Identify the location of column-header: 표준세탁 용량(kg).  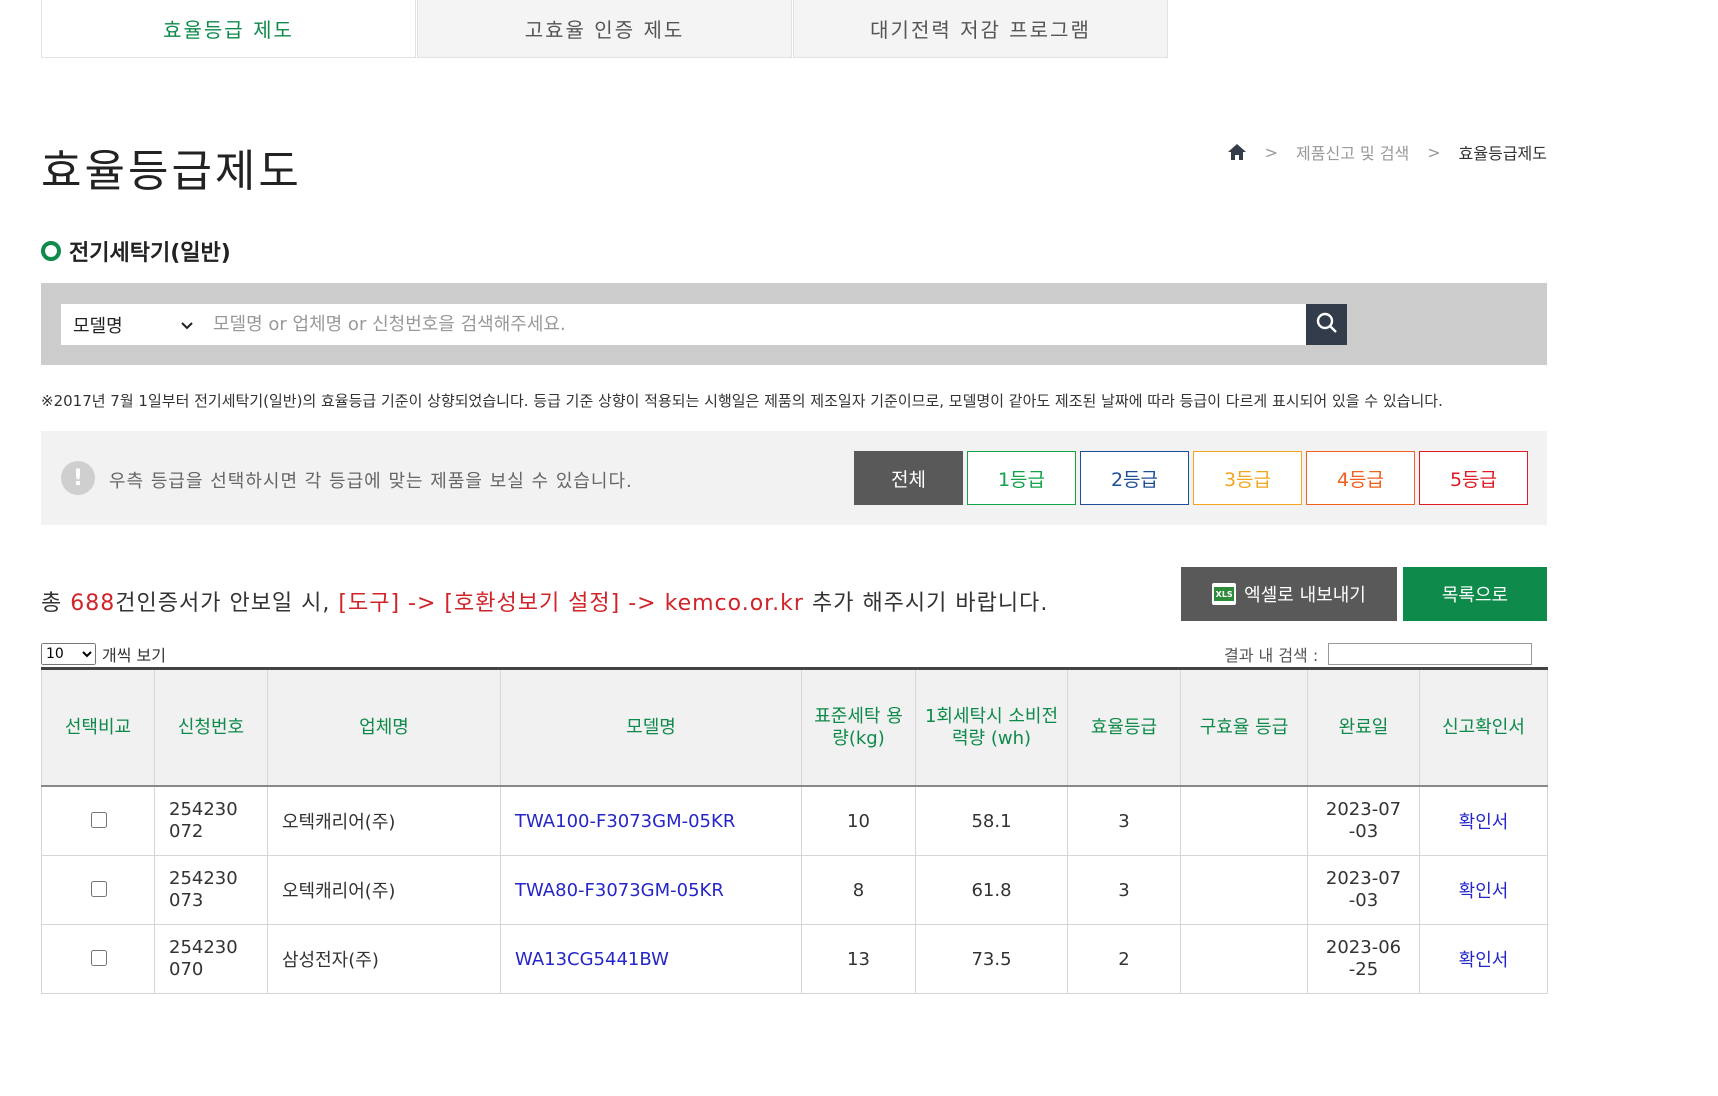
(858, 727).